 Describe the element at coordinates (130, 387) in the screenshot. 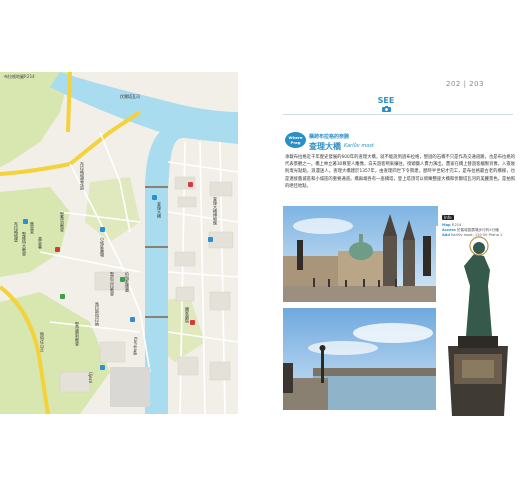

I see `district-block` at that location.